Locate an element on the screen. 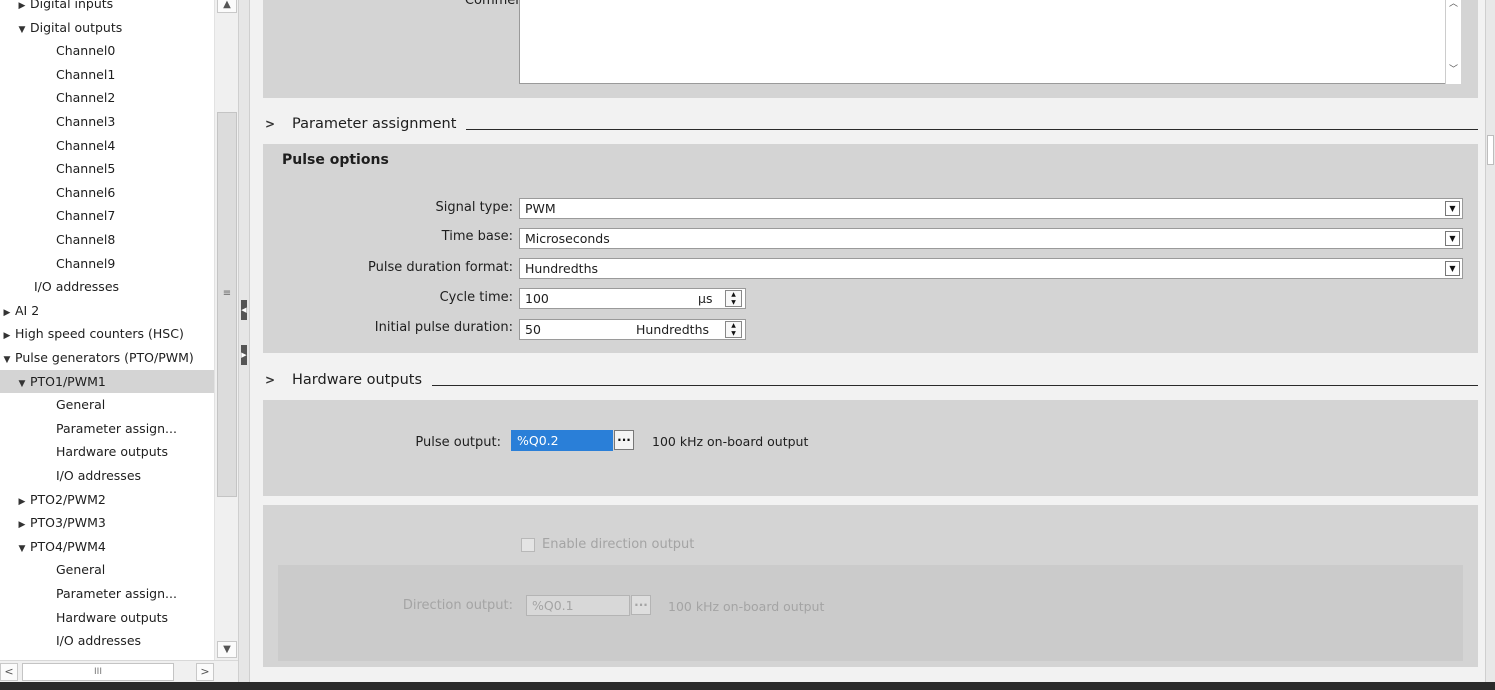 The height and width of the screenshot is (690, 1495). chevron-down-icon: ﹀ is located at coordinates (1453, 69).